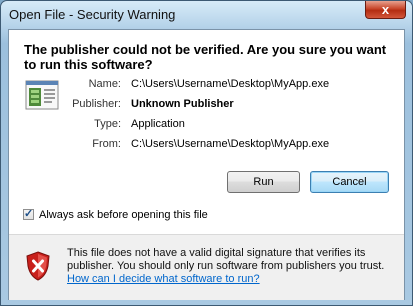 The width and height of the screenshot is (413, 306). What do you see at coordinates (38, 266) in the screenshot?
I see `shield-warning-icon` at bounding box center [38, 266].